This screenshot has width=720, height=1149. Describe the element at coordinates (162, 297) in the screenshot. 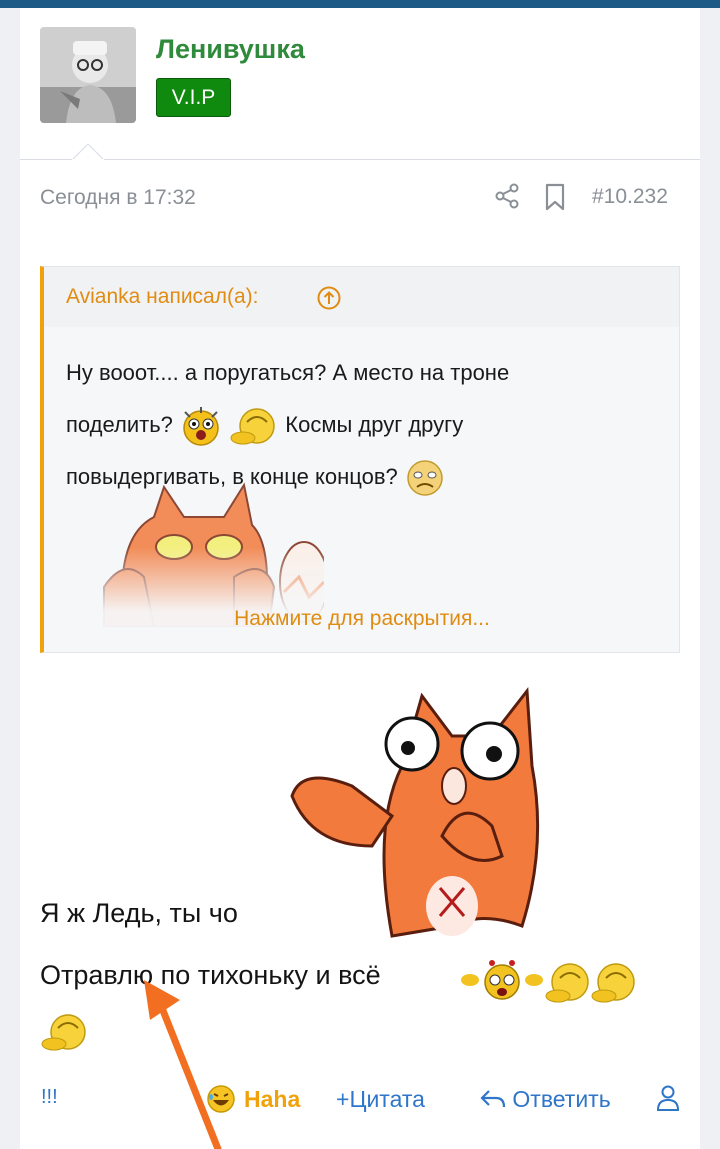

I see `quote-author: Avianka написал(а):` at that location.